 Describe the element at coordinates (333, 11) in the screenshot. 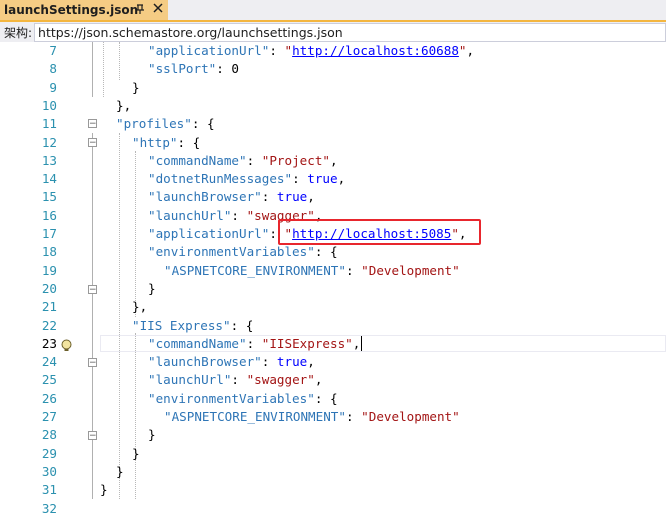

I see `tab-bar: launchSettings.json` at that location.